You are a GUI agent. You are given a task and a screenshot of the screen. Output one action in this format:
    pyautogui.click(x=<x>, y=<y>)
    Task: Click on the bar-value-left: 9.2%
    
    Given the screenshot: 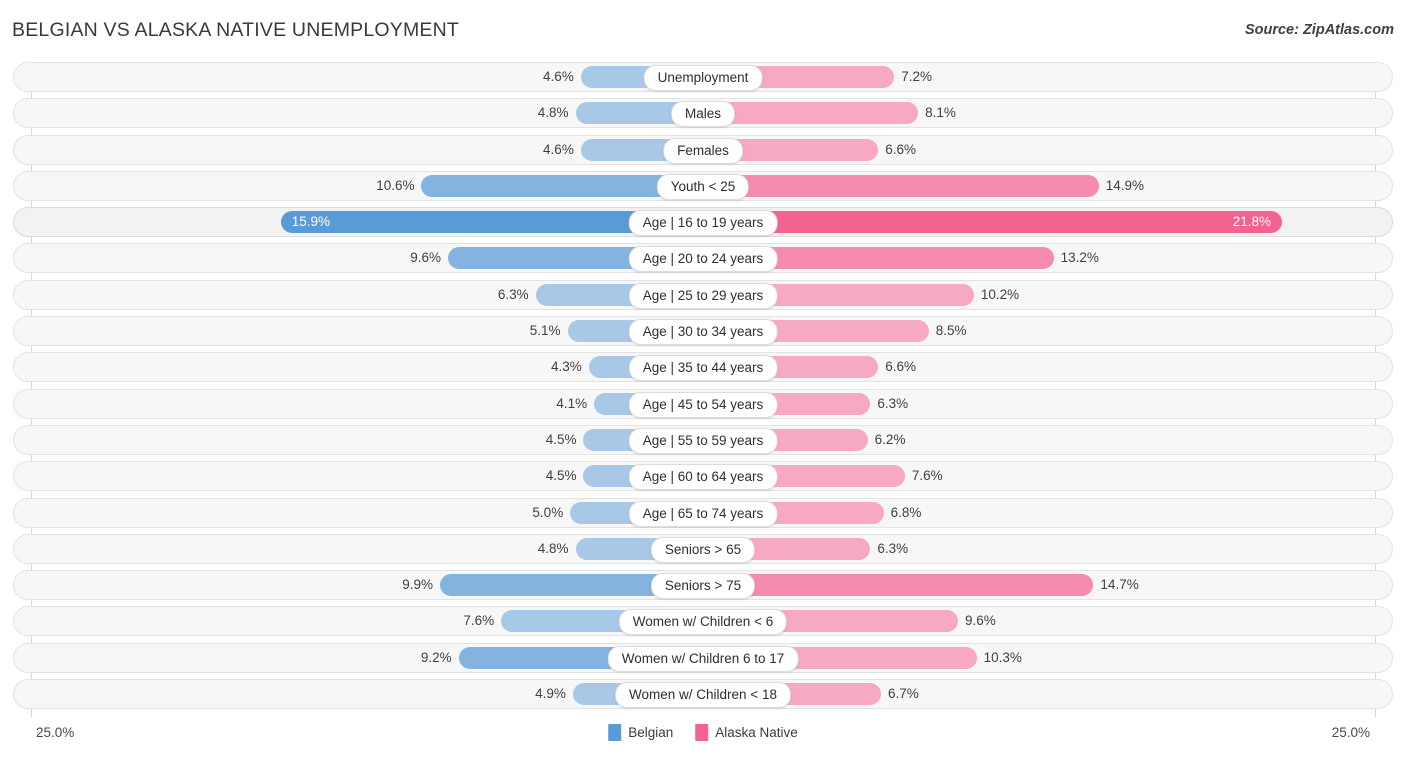 What is the action you would take?
    pyautogui.click(x=436, y=657)
    